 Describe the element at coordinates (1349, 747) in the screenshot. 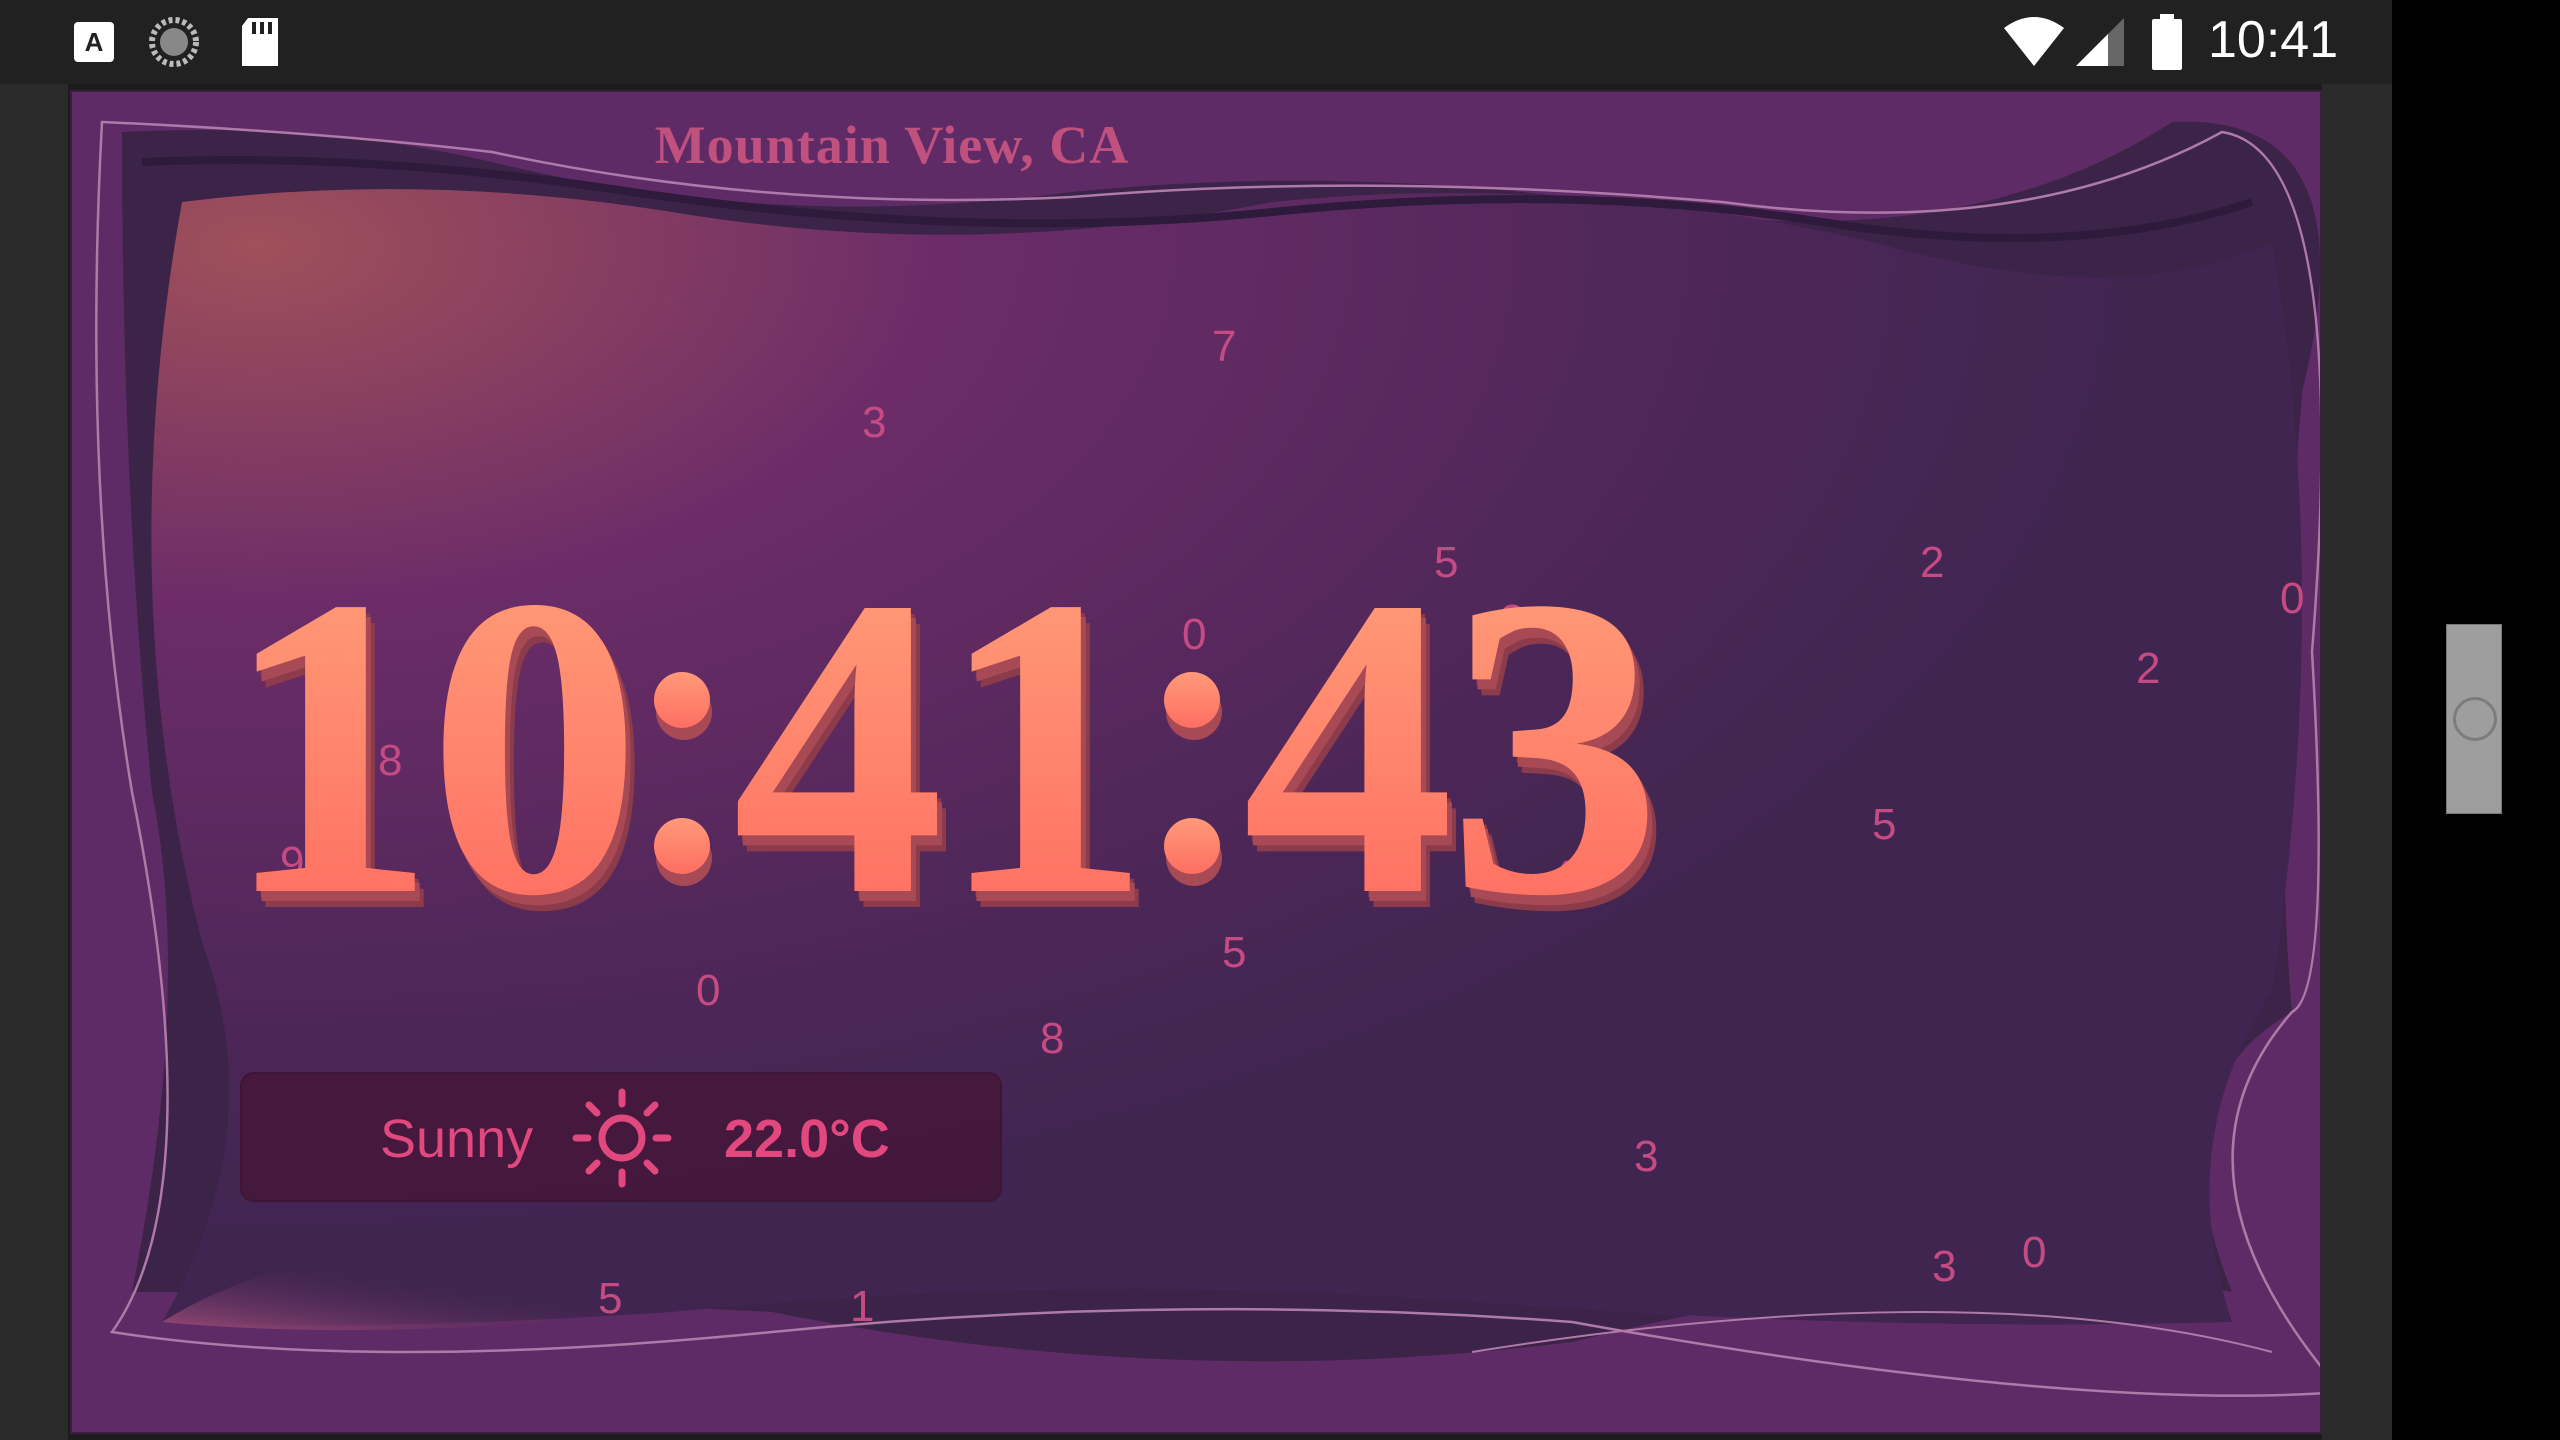

I see `clock-second-tens: 4` at that location.